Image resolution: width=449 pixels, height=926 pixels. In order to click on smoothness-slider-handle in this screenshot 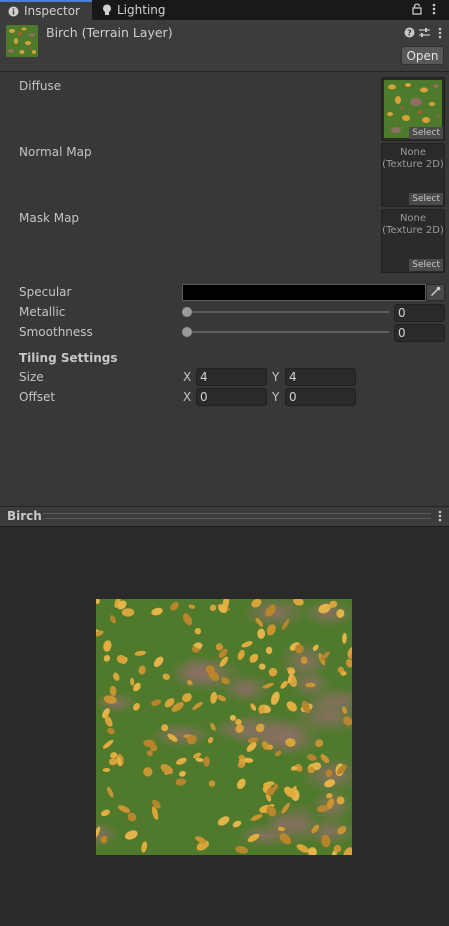, I will do `click(187, 332)`.